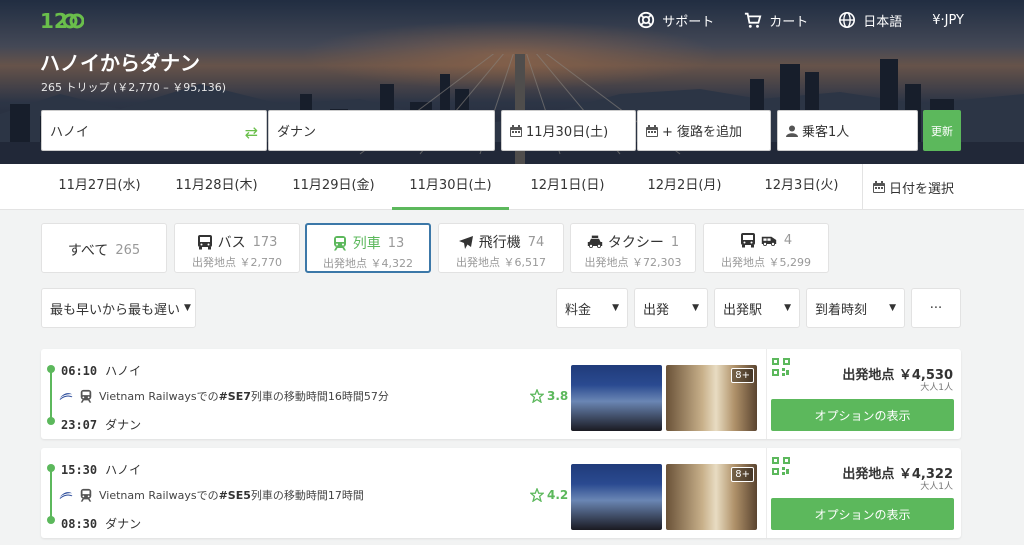 The image size is (1024, 545). What do you see at coordinates (465, 242) in the screenshot?
I see `airplane-icon` at bounding box center [465, 242].